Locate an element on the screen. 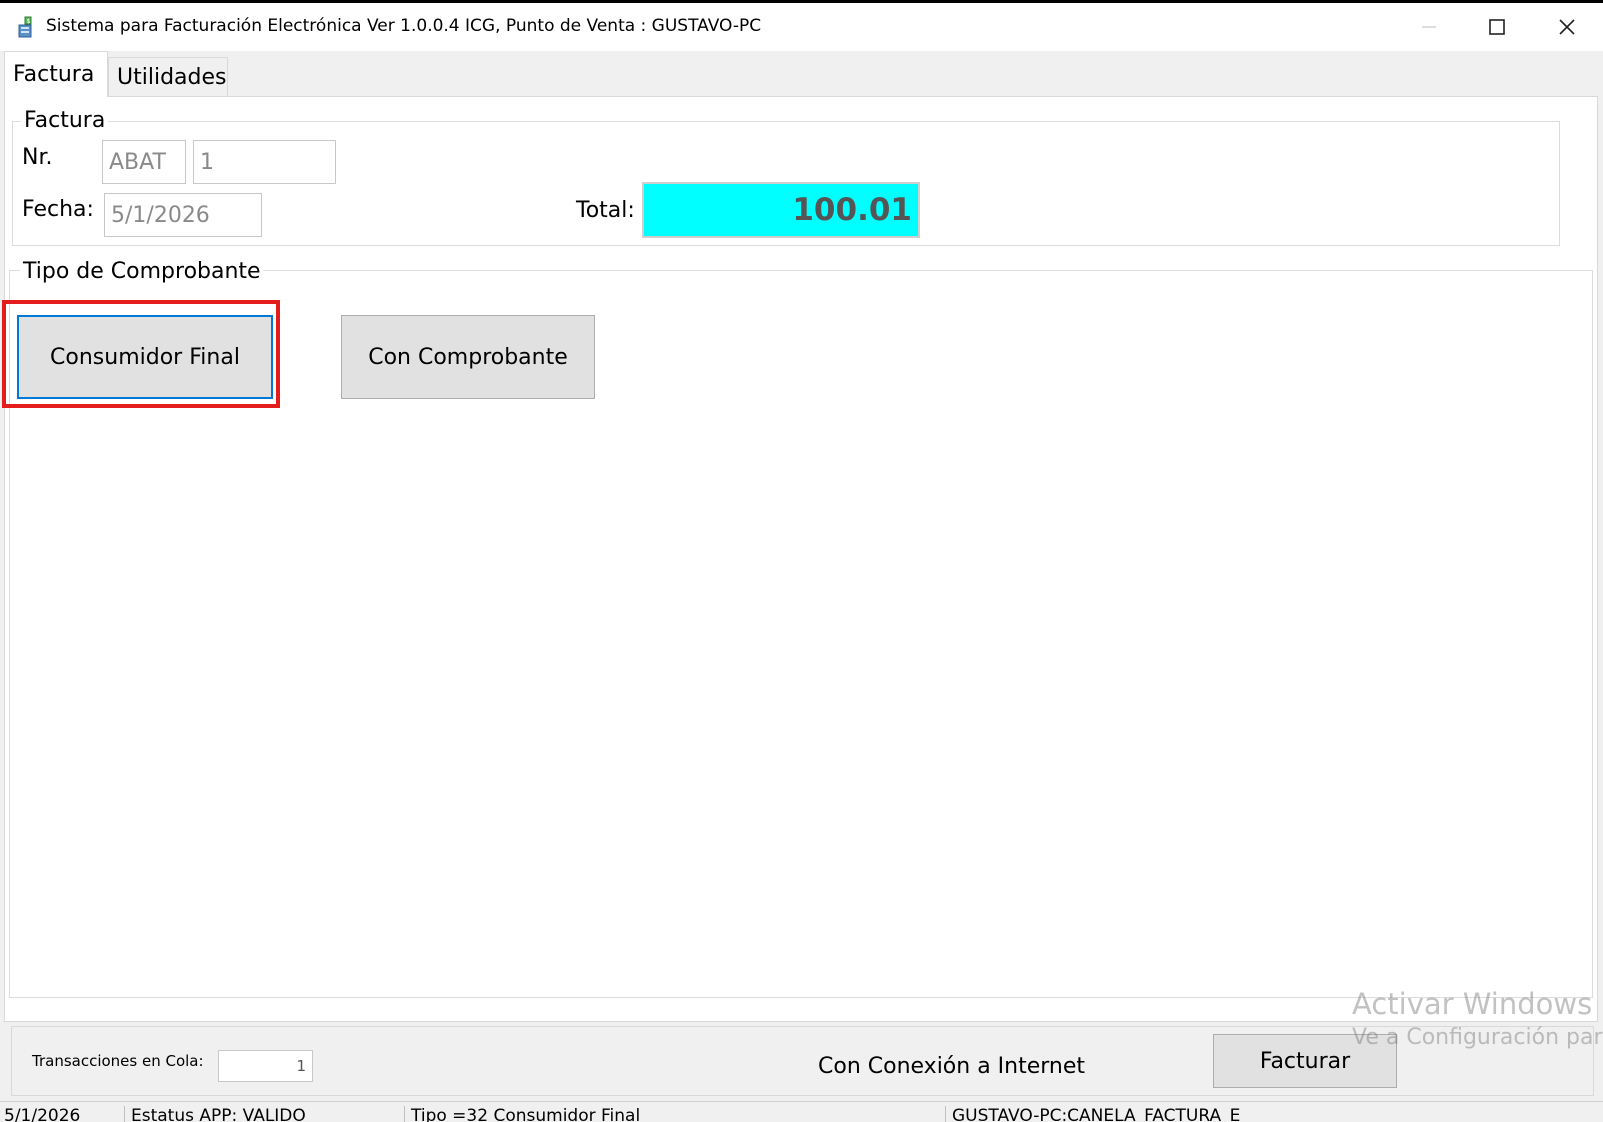  fecha-field is located at coordinates (183, 215).